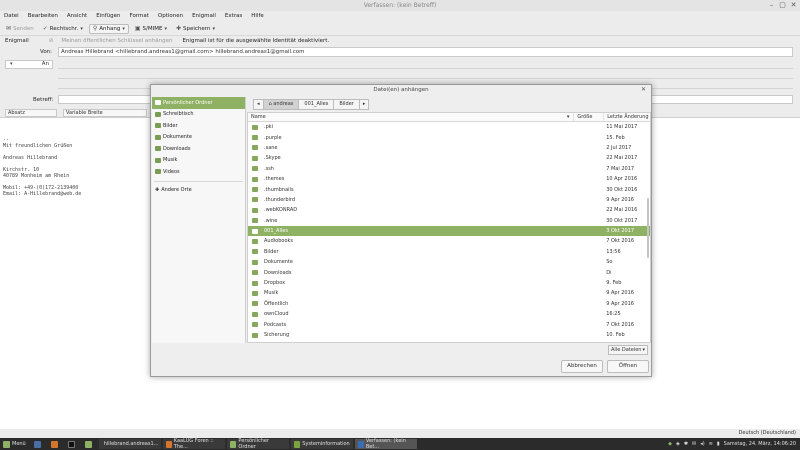  What do you see at coordinates (72, 444) in the screenshot?
I see `quick-launch-terminal-icon` at bounding box center [72, 444].